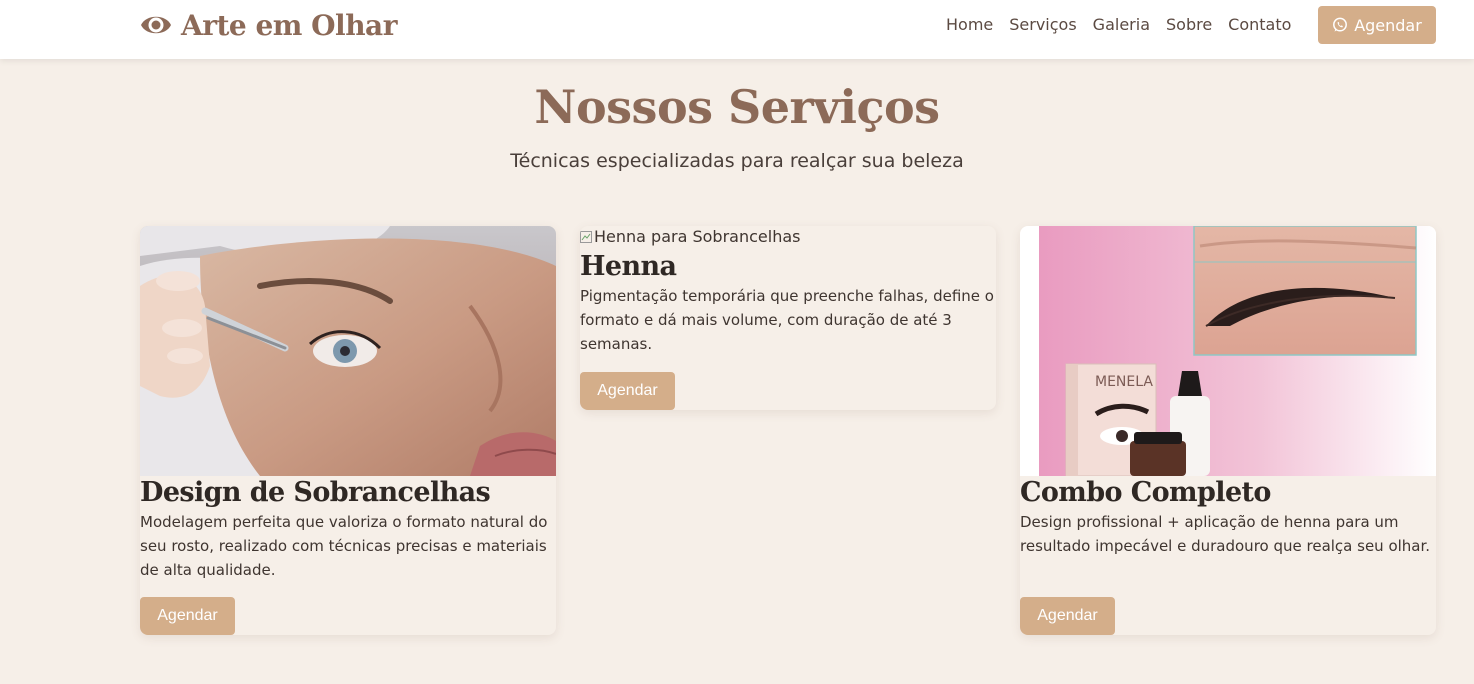  What do you see at coordinates (1259, 25) in the screenshot?
I see `nav-contato: Contato` at bounding box center [1259, 25].